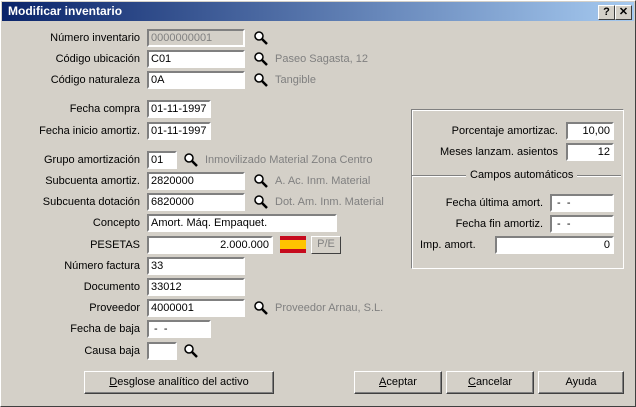 This screenshot has width=636, height=407. What do you see at coordinates (590, 152) in the screenshot?
I see `meses-field: 12` at bounding box center [590, 152].